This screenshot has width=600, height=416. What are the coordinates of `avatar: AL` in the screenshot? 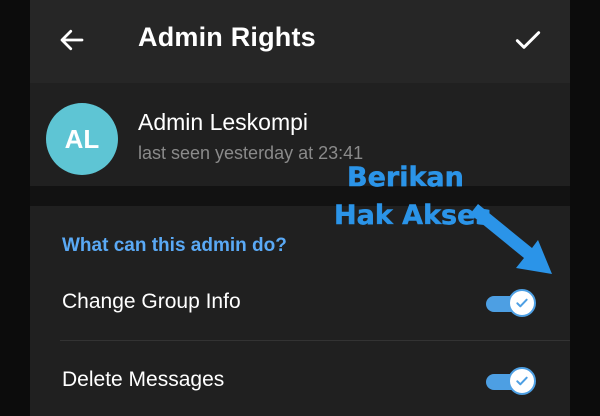 It's located at (82, 139).